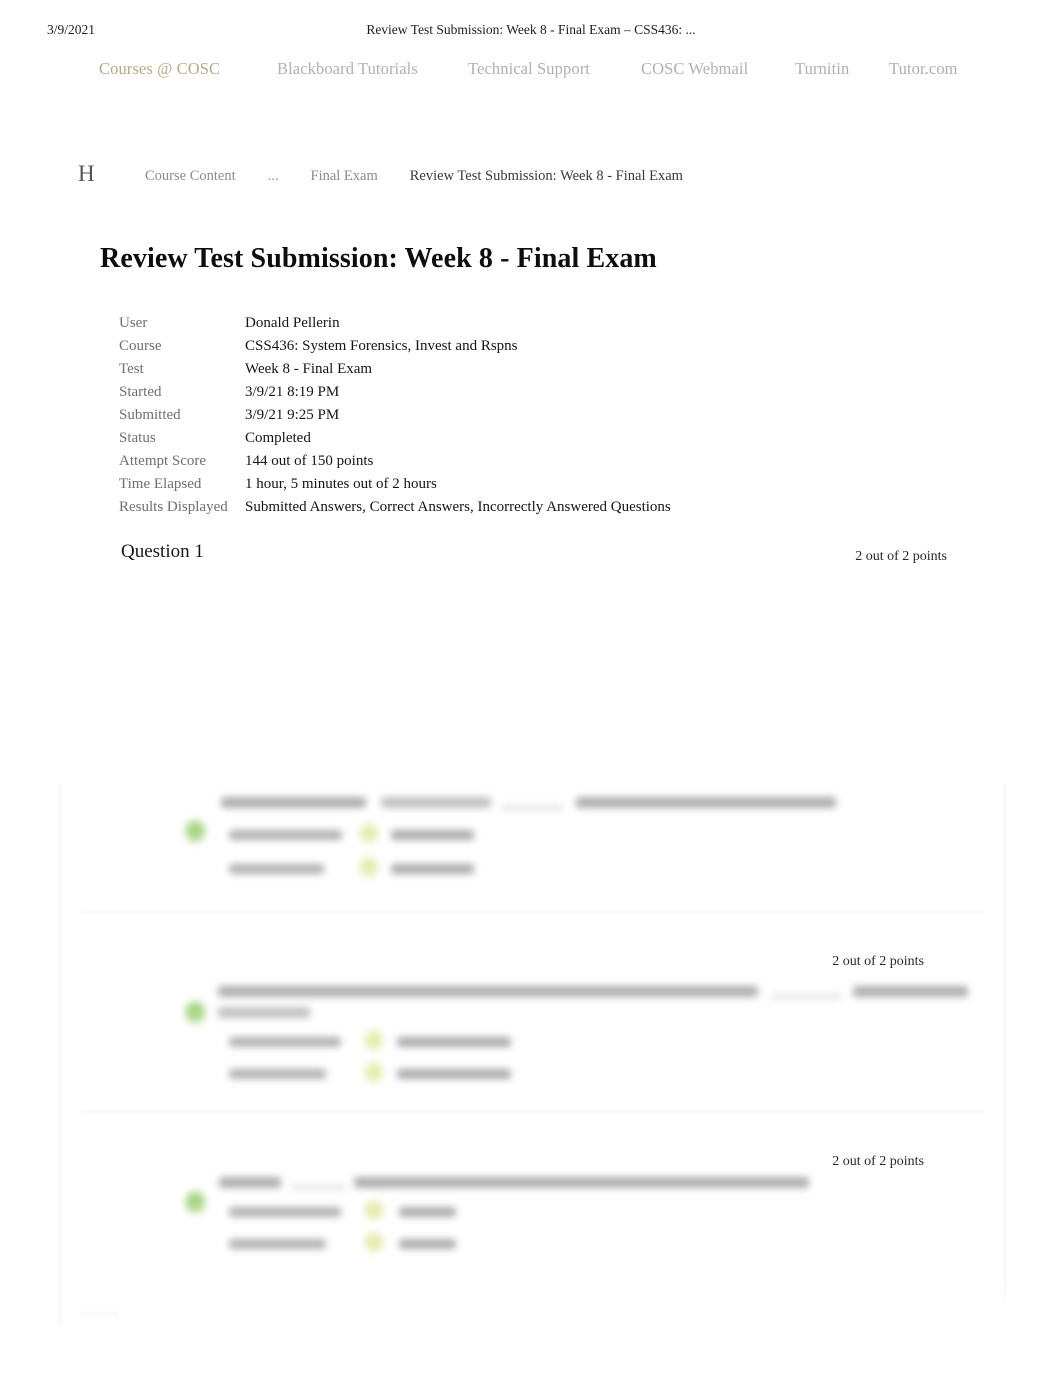 This screenshot has width=1062, height=1377. Describe the element at coordinates (694, 69) in the screenshot. I see `nav-item-cosc-webmail: COSC Webmail` at that location.